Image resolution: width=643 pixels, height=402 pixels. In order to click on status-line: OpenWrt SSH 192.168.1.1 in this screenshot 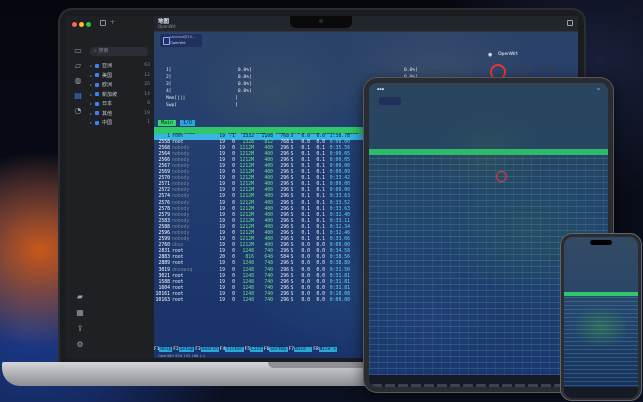, I will do `click(182, 356)`.